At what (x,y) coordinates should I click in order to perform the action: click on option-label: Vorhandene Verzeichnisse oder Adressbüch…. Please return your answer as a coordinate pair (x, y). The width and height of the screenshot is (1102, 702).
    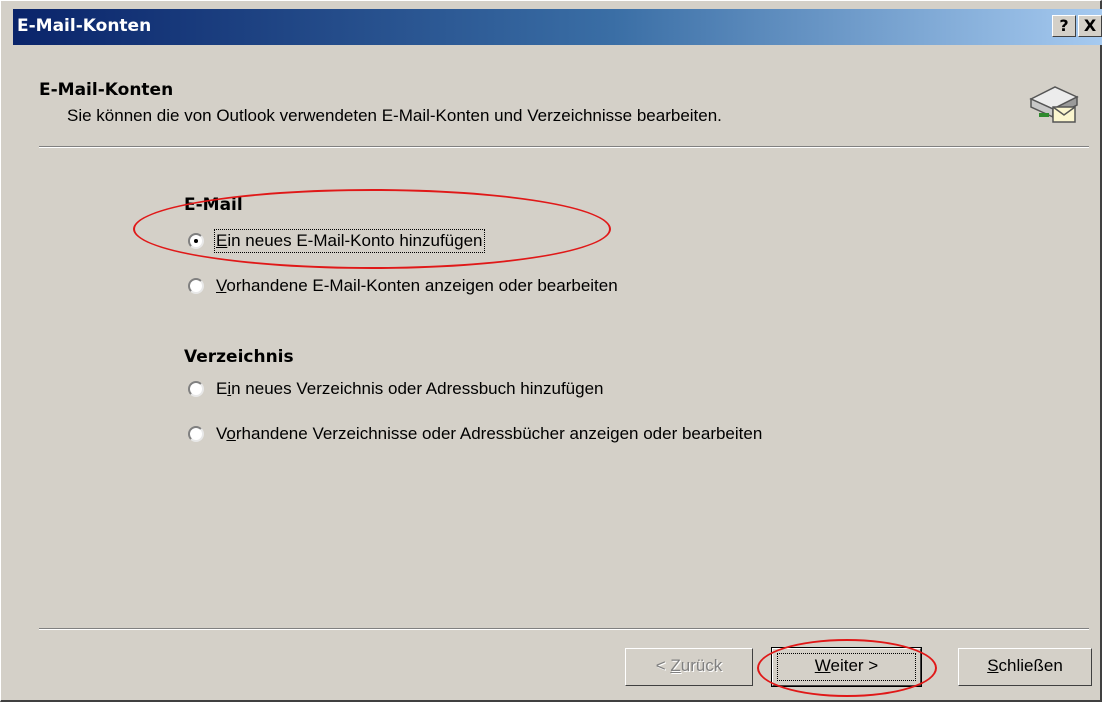
    Looking at the image, I should click on (489, 433).